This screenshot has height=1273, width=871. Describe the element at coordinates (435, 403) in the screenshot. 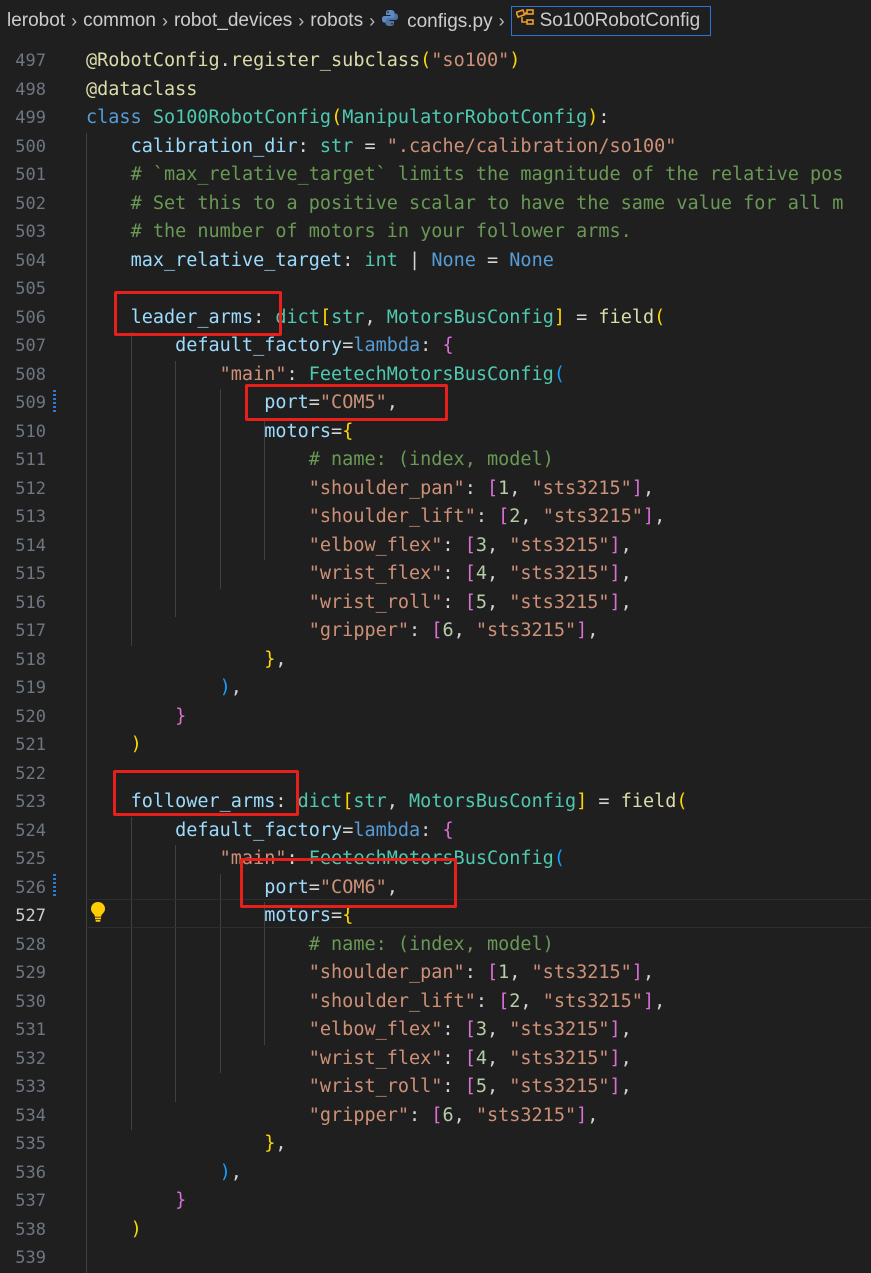

I see `code-line: 509 port="COM5",` at that location.